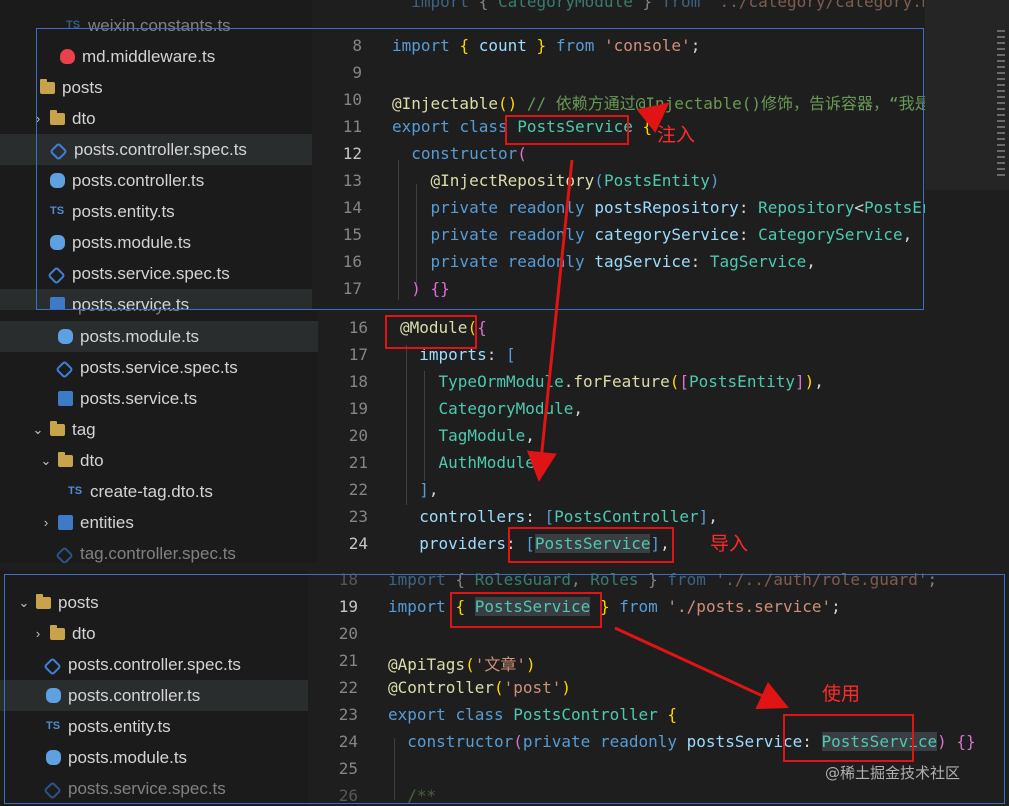 The width and height of the screenshot is (1009, 806). I want to click on code-line: TypeOrmModule.forFeature([PostsEntity]),, so click(612, 381).